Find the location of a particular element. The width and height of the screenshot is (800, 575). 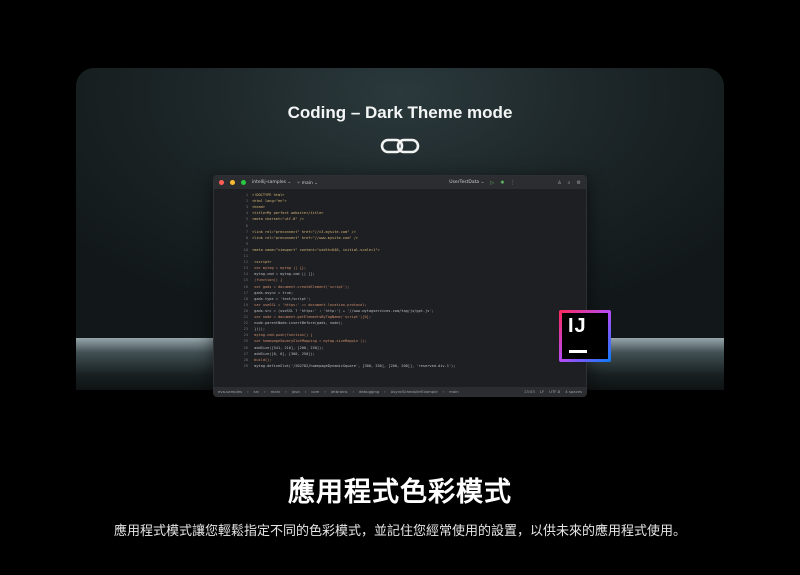

project-selector: intellij-samples ⌄ is located at coordinates (271, 182).